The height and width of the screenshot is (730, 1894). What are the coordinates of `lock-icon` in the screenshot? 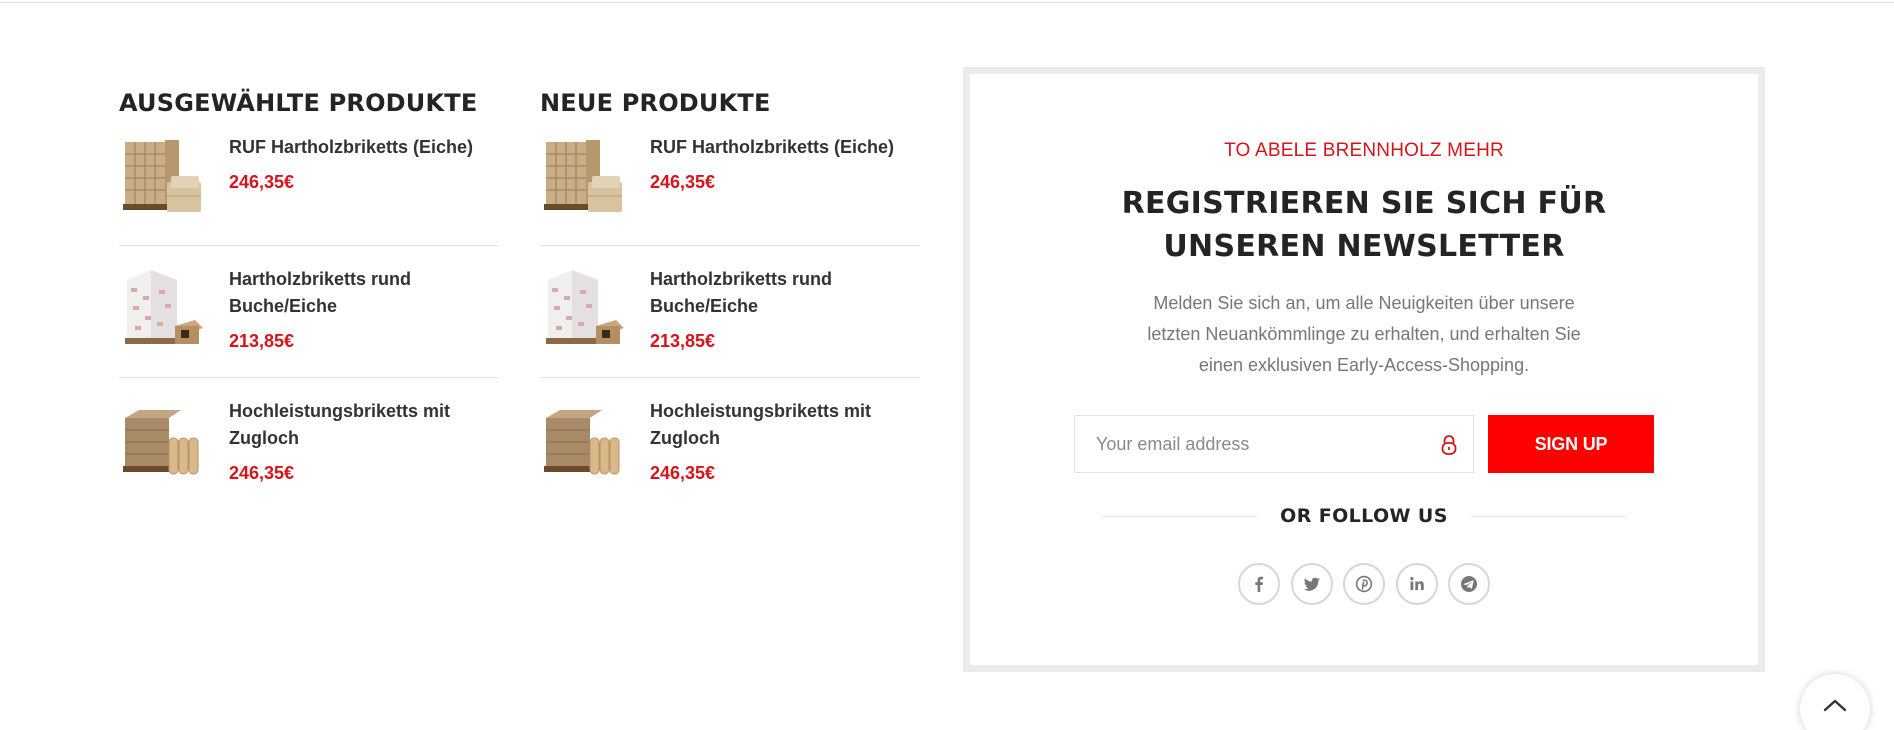 It's located at (1449, 445).